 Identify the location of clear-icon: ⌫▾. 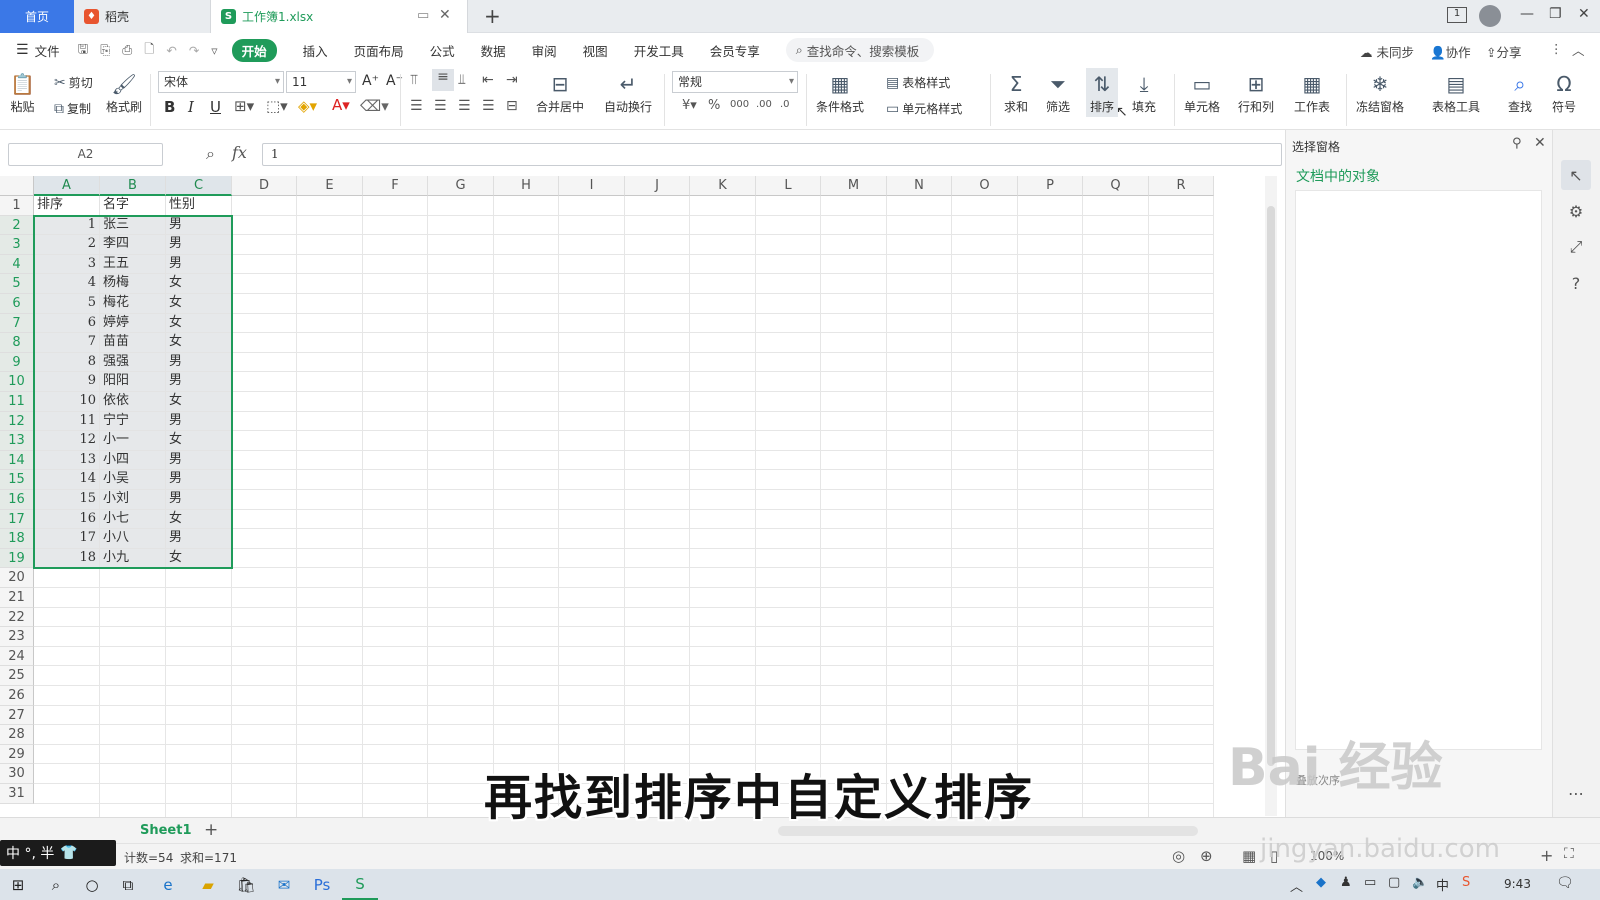
(374, 106).